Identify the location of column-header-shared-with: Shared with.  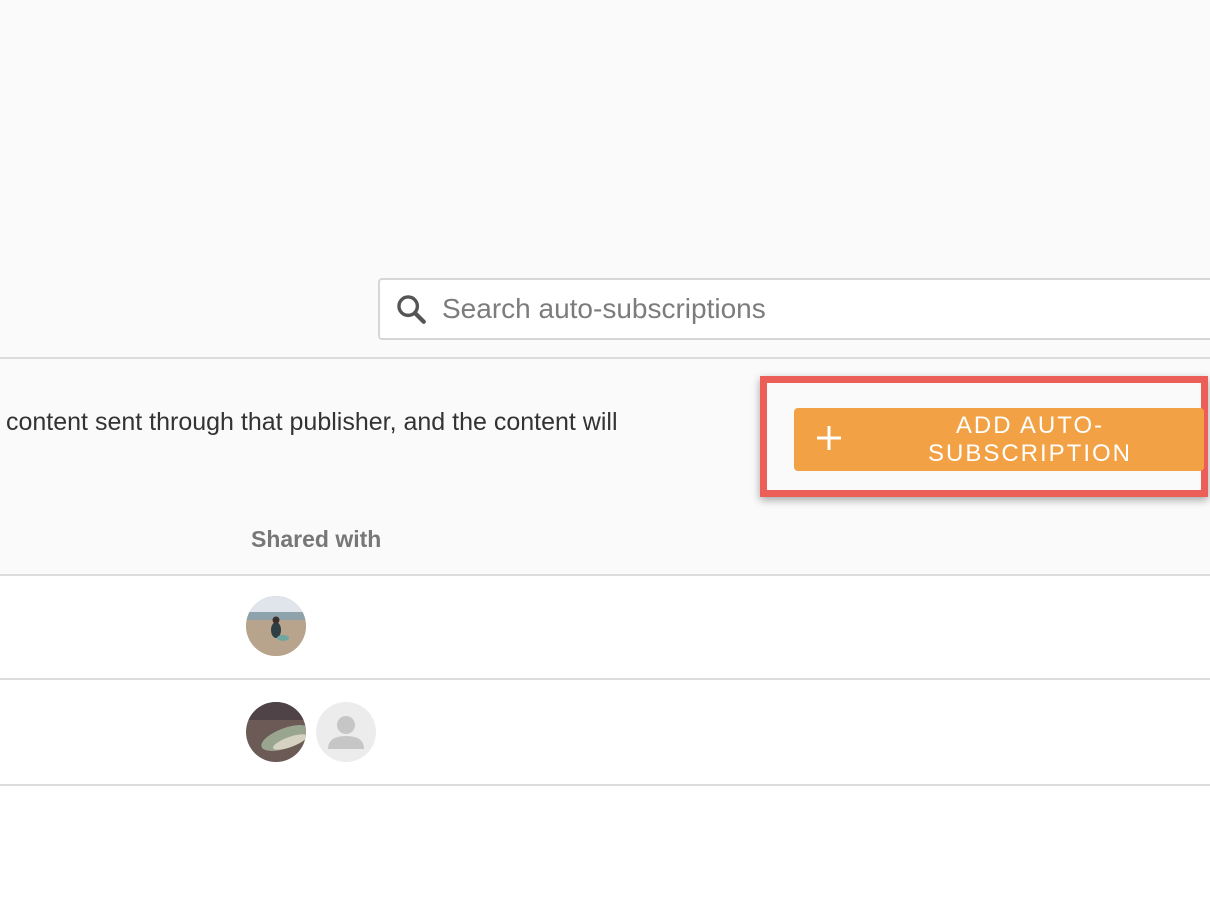
(316, 539).